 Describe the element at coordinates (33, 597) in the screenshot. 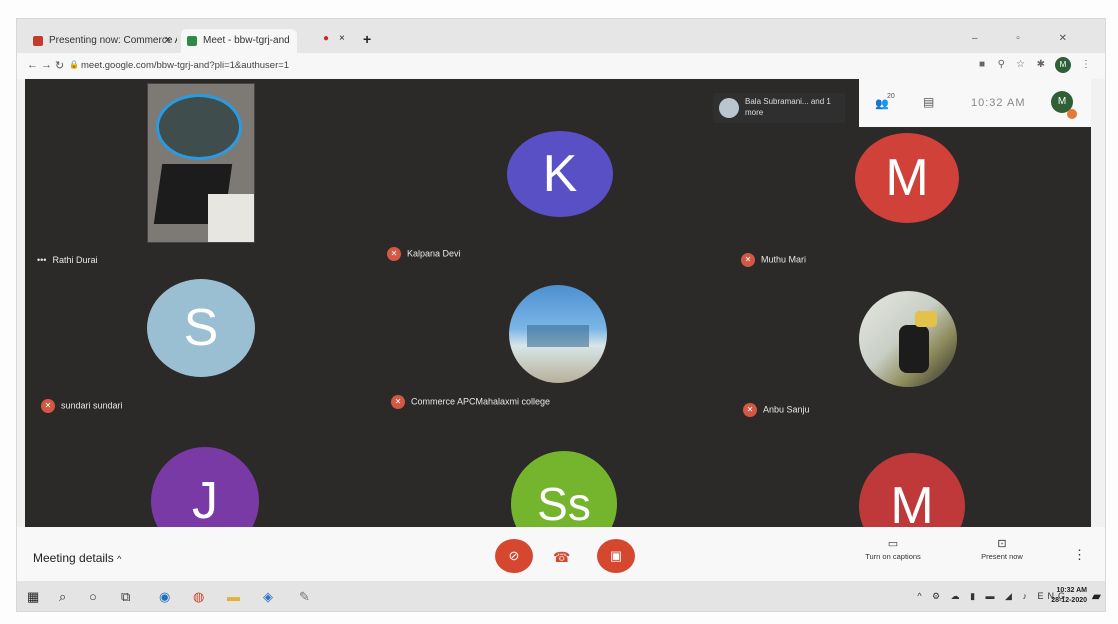

I see `windows-start-icon: ▦` at that location.